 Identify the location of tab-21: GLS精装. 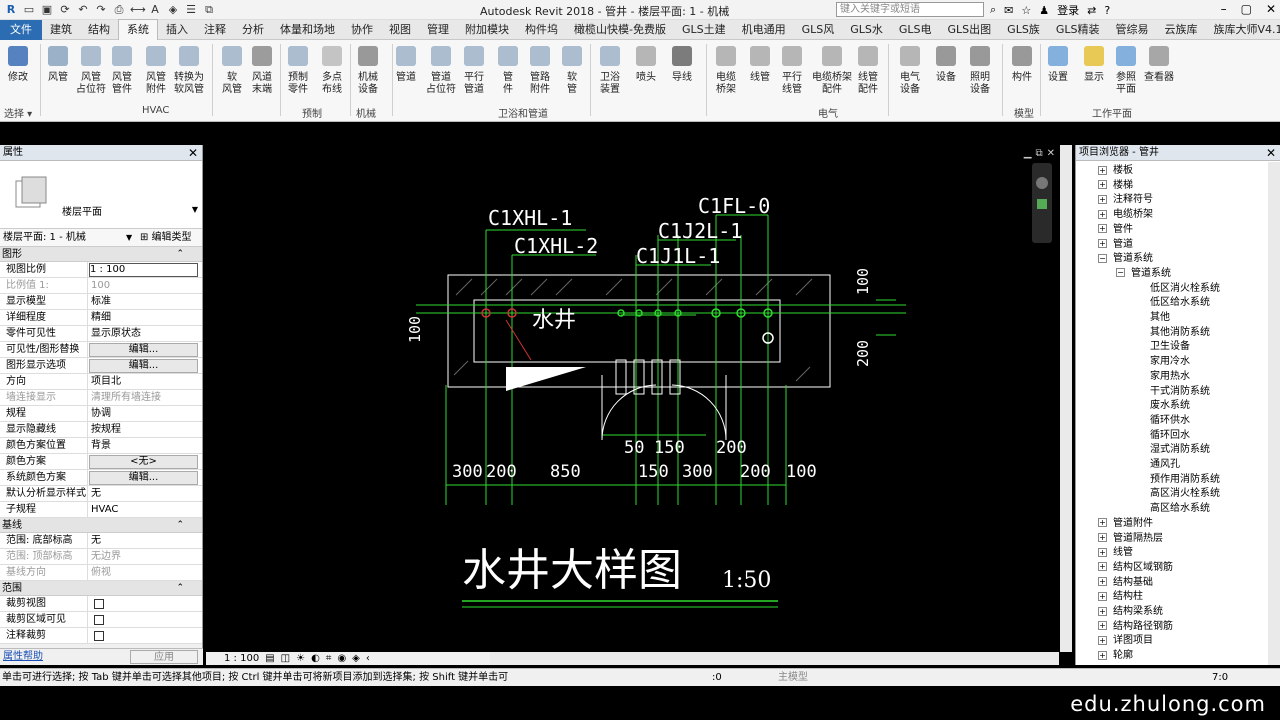
(1078, 30).